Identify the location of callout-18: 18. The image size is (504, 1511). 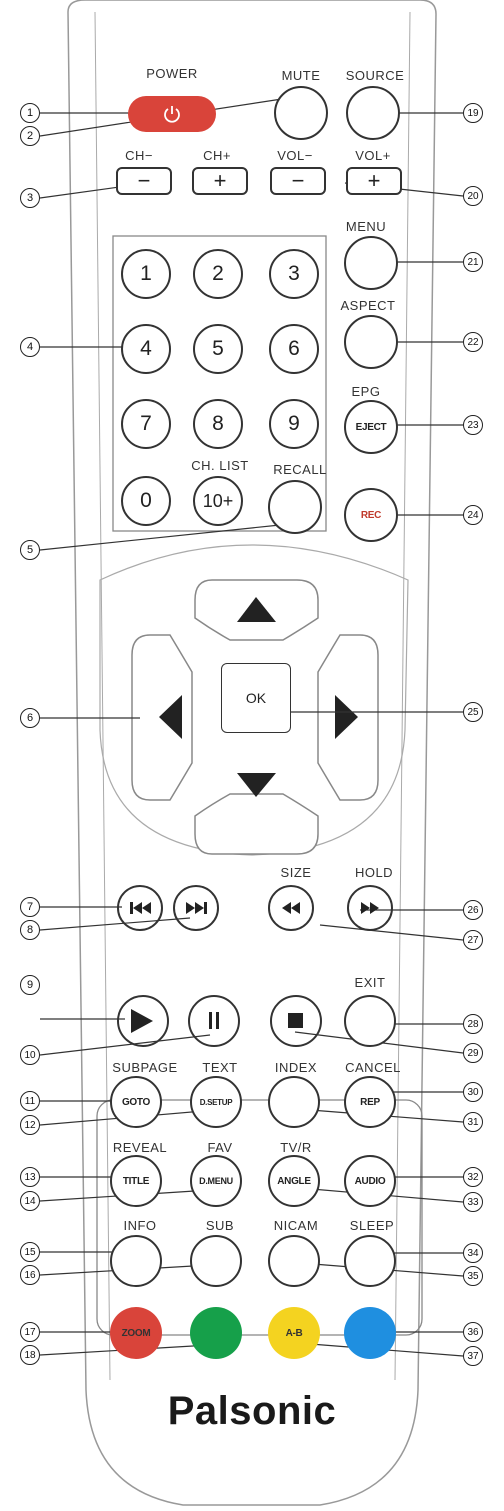
(30, 1355).